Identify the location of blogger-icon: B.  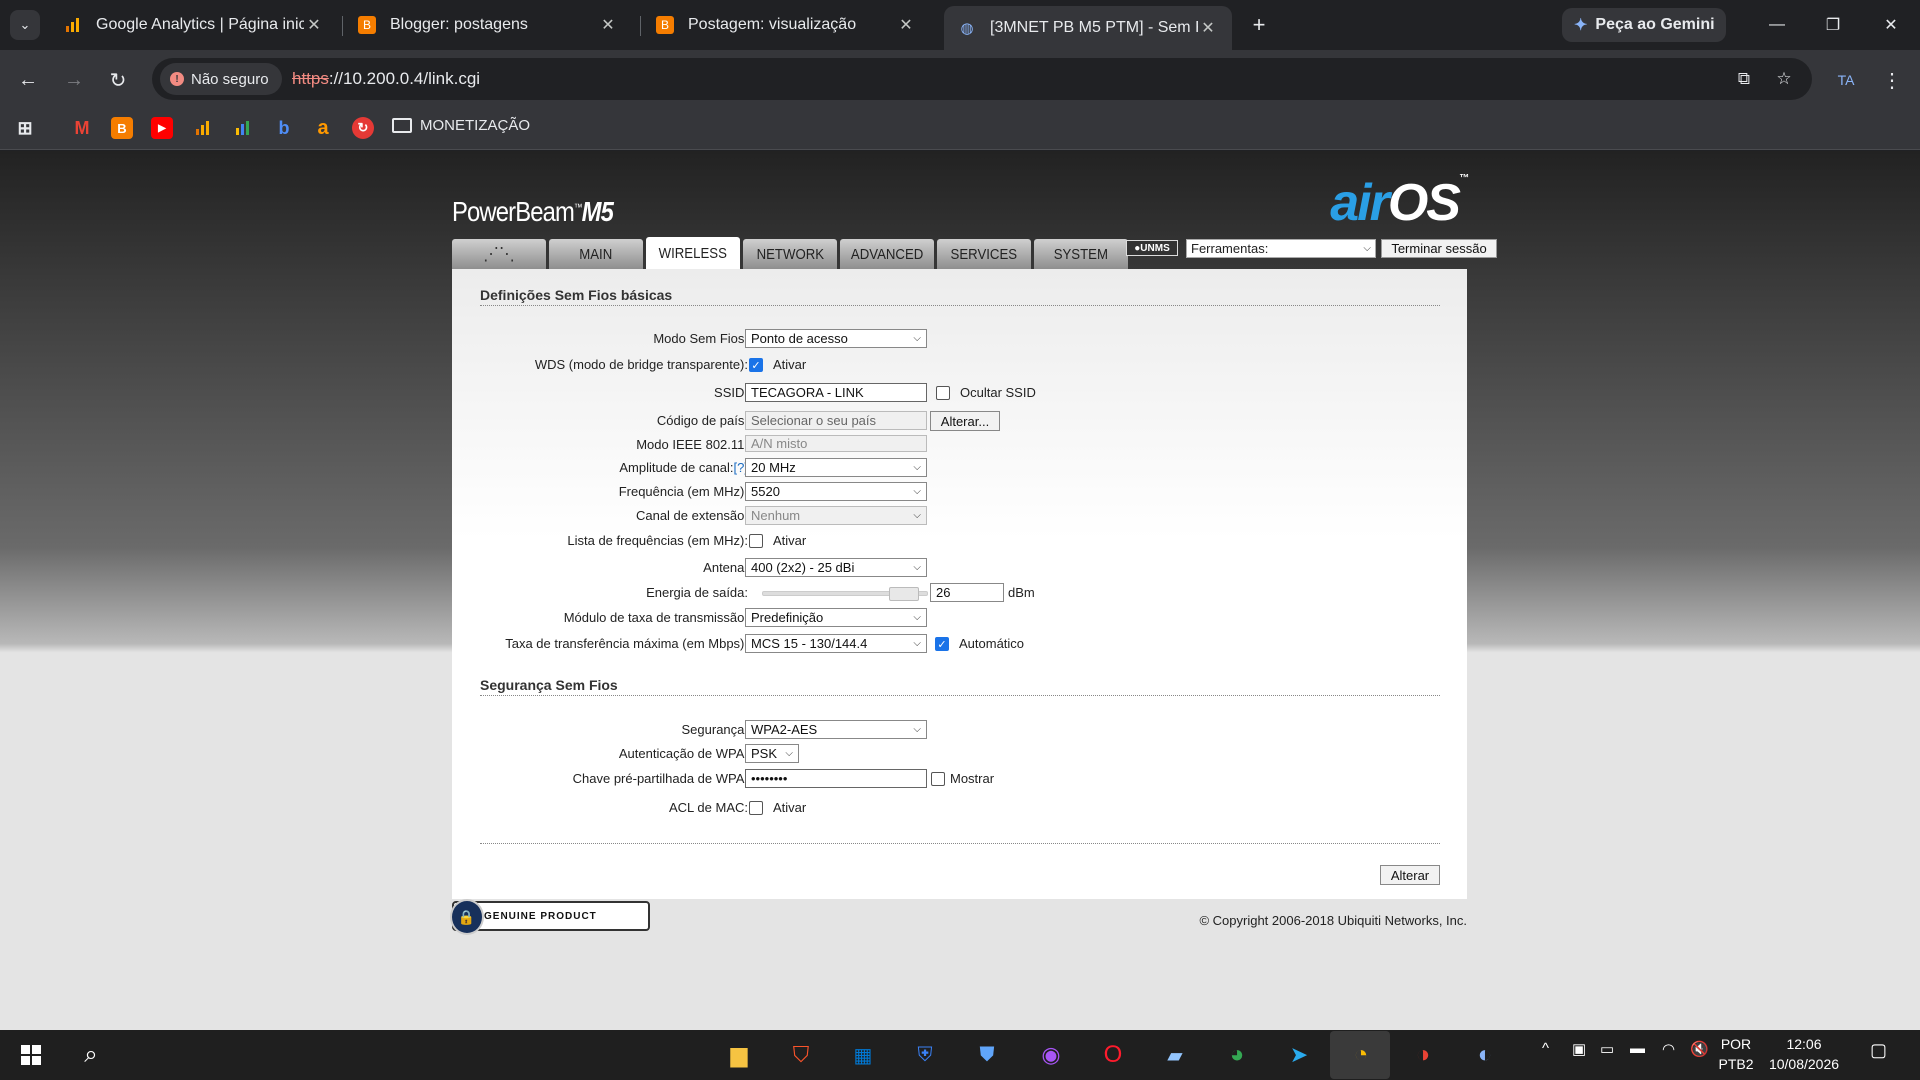
(122, 128).